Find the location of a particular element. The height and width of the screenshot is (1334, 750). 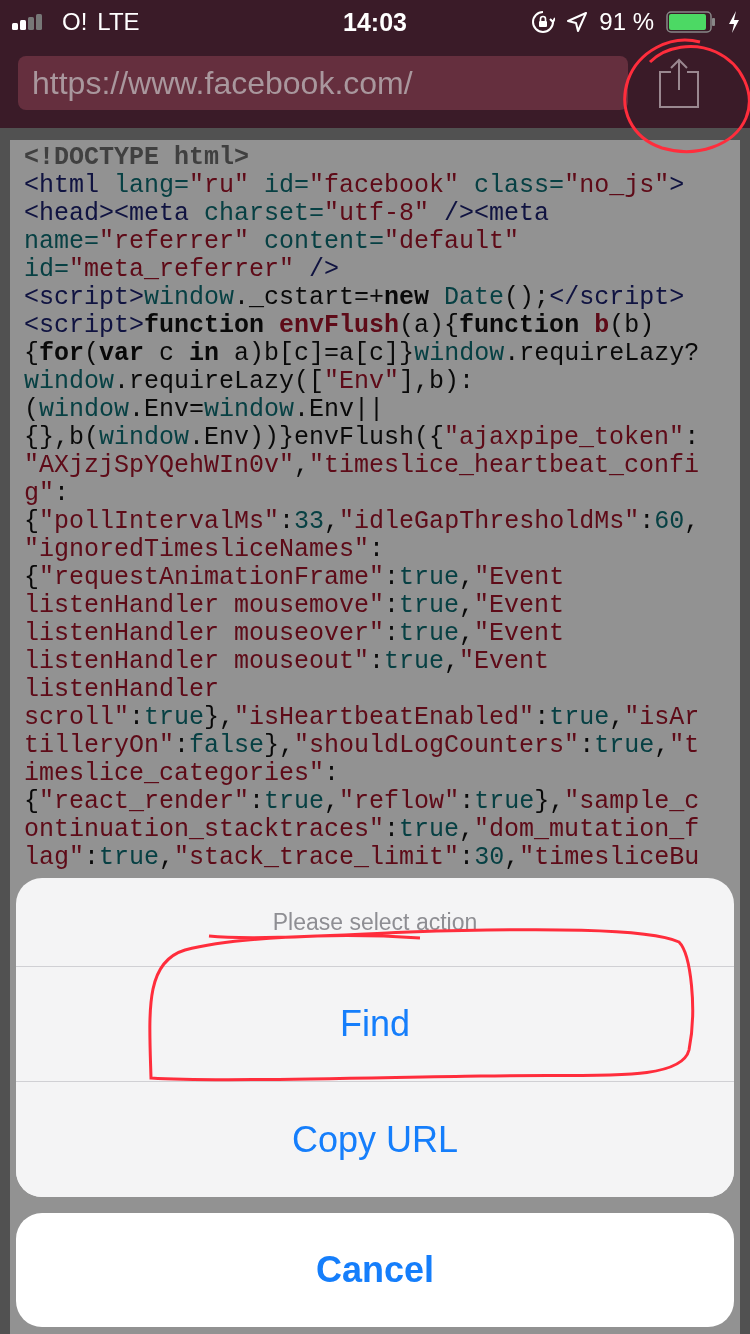

code-line: imeslice_categories": is located at coordinates (182, 774).